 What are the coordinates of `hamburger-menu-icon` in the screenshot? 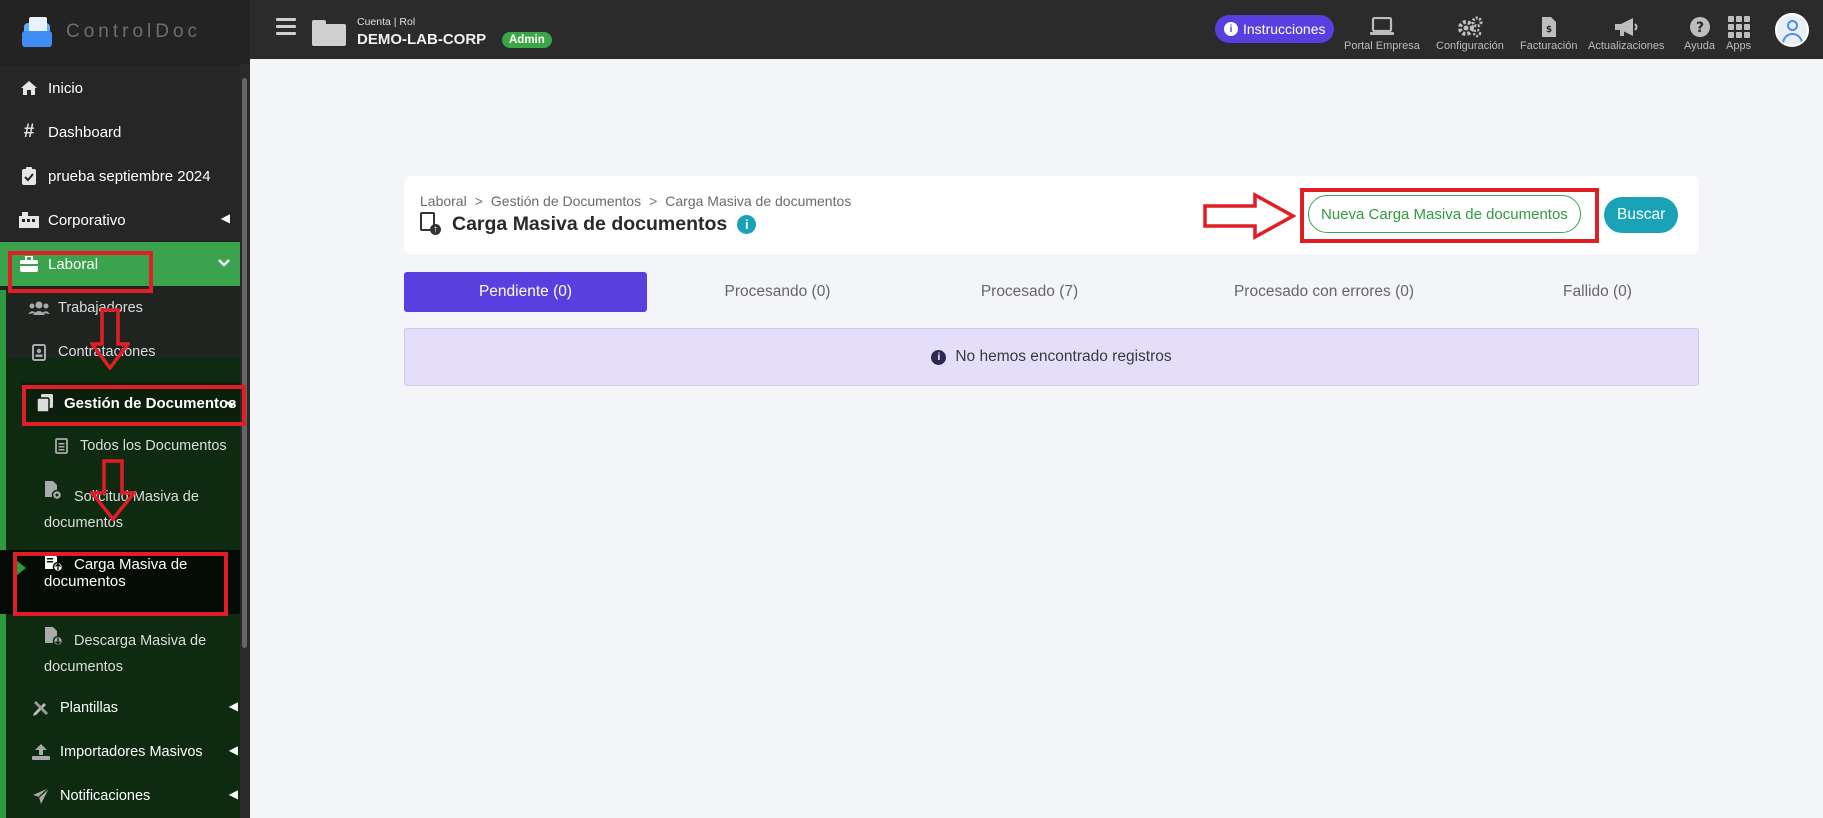 It's located at (286, 27).